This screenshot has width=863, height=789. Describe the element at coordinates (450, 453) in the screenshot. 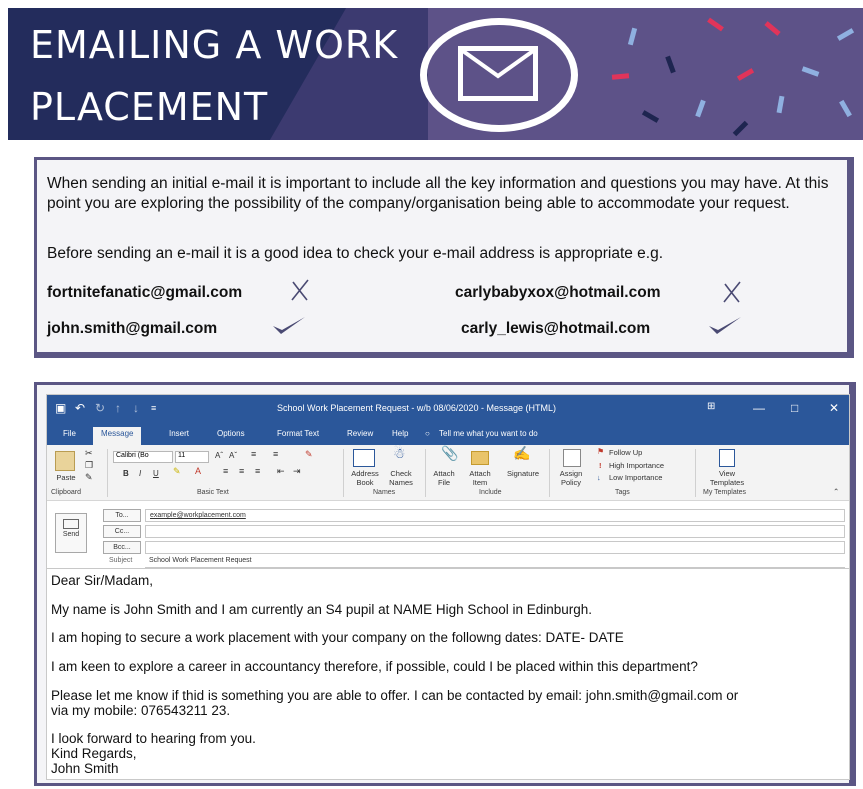

I see `paperclip-icon: 📎` at that location.